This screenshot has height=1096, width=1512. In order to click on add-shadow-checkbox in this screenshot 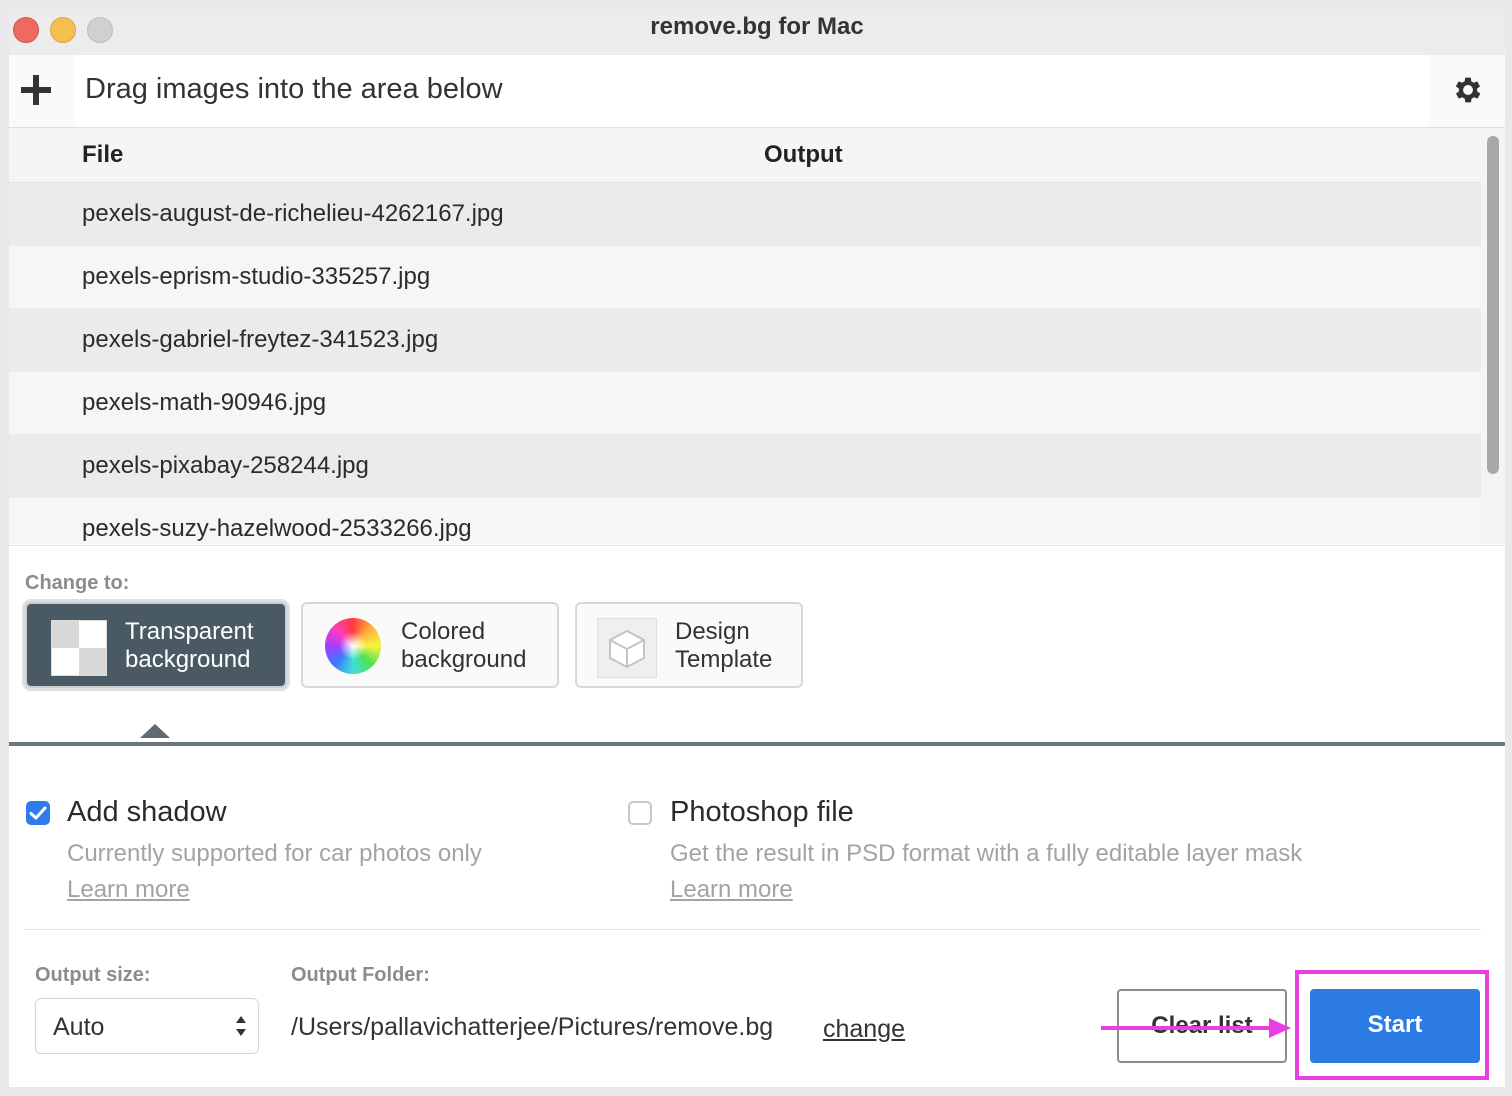, I will do `click(38, 813)`.